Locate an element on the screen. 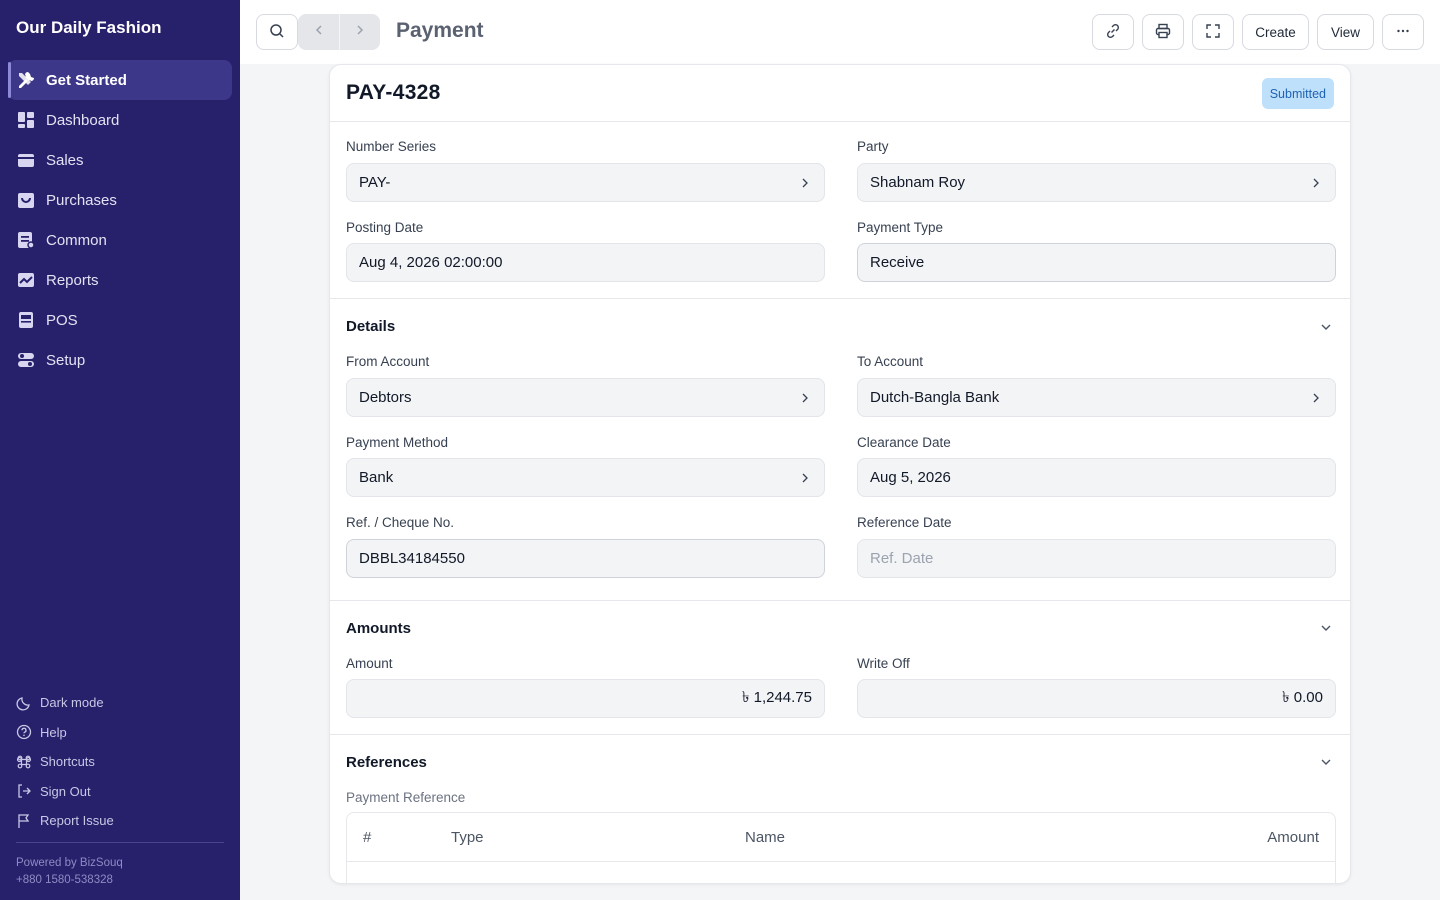 Image resolution: width=1440 pixels, height=900 pixels. expand-icon is located at coordinates (1213, 32).